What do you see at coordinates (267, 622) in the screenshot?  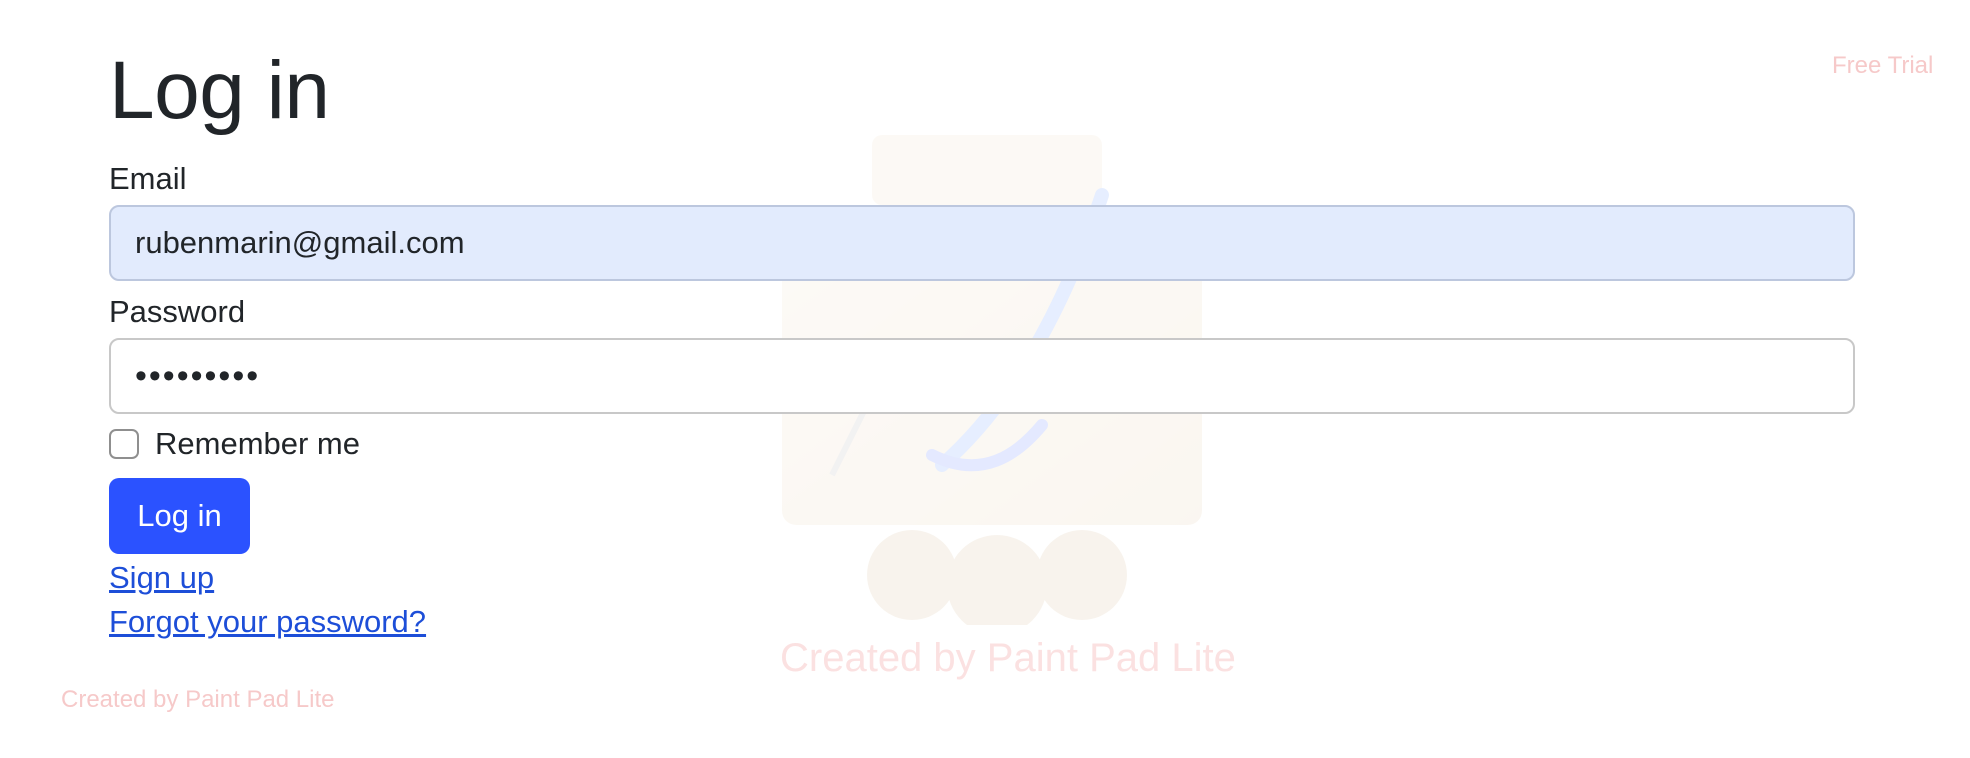 I see `forgot-password-link: Forgot your password?` at bounding box center [267, 622].